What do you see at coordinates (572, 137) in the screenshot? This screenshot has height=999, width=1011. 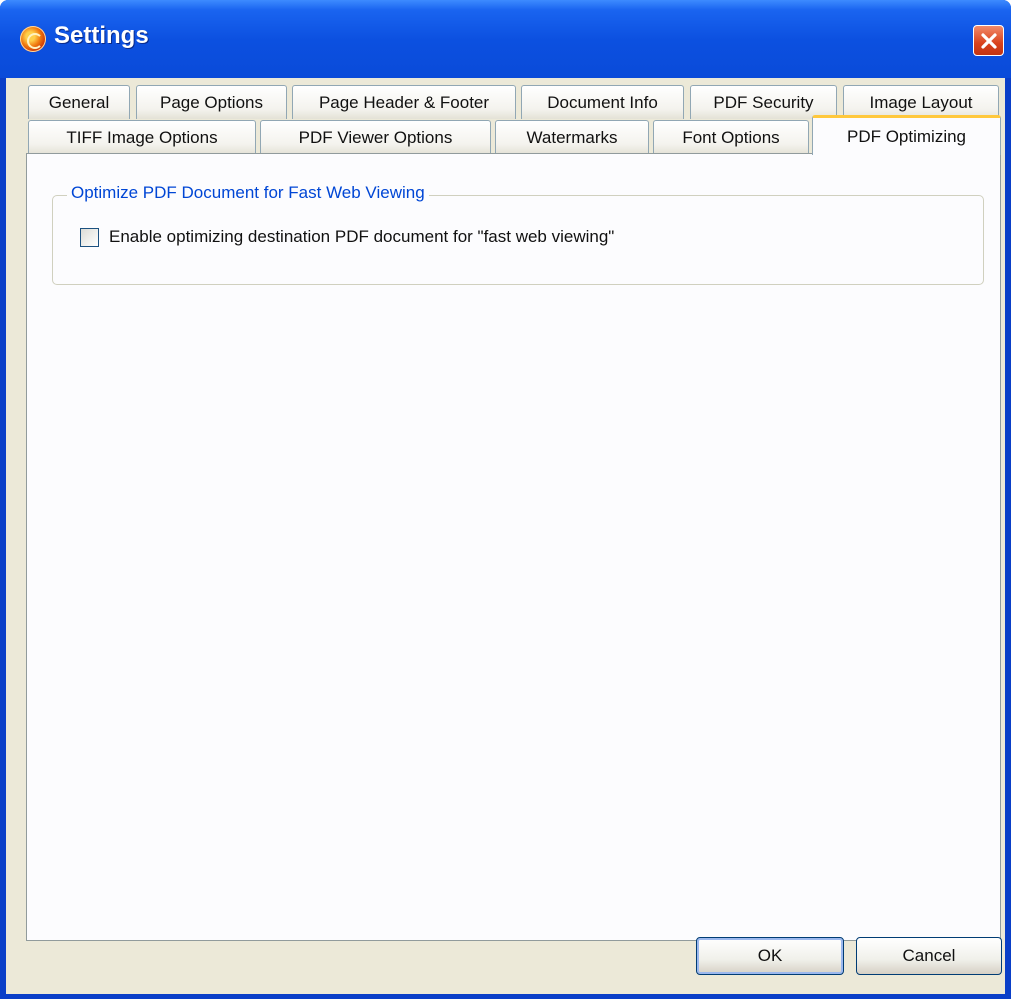 I see `tab-watermarks: Watermarks` at bounding box center [572, 137].